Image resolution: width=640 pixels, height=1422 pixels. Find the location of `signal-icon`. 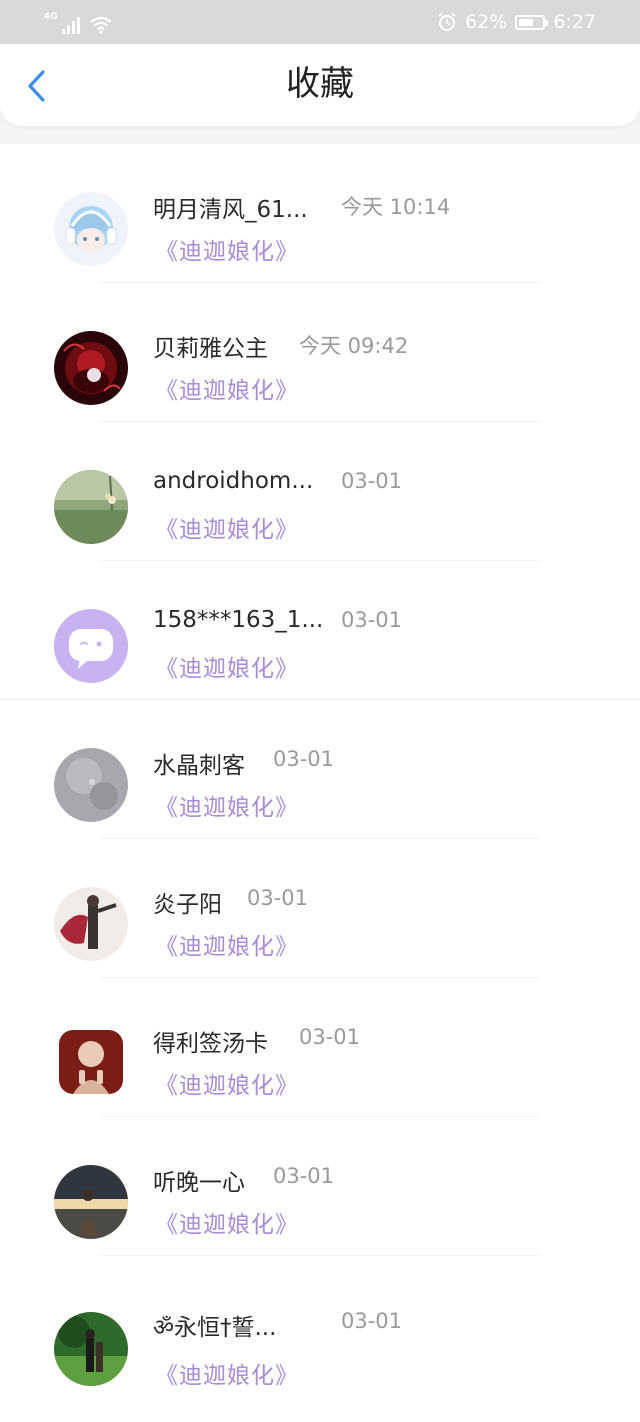

signal-icon is located at coordinates (70, 25).